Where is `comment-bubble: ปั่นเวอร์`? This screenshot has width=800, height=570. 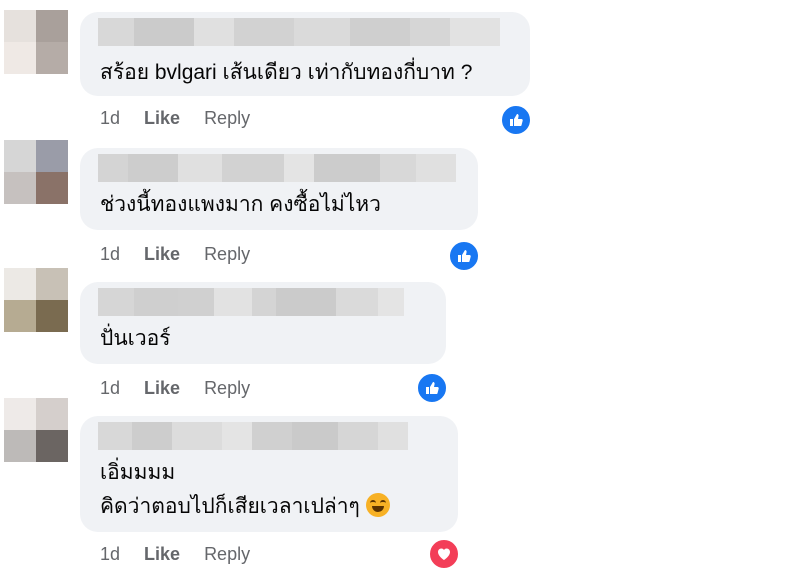 comment-bubble: ปั่นเวอร์ is located at coordinates (263, 323).